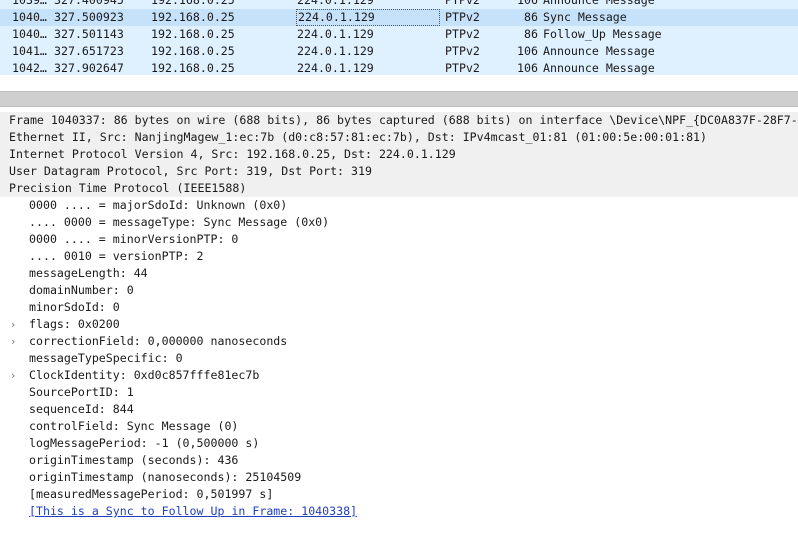 This screenshot has height=534, width=798. Describe the element at coordinates (399, 205) in the screenshot. I see `ptp-field-item: 0000 .... = majorSdoId: Unknown (0x0)` at that location.